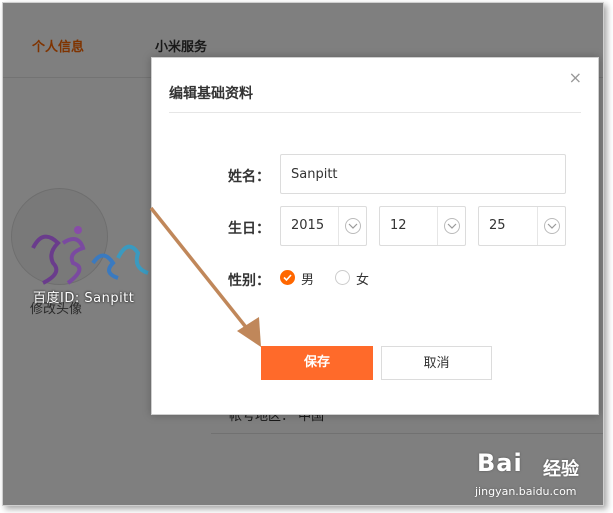 Image resolution: width=613 pixels, height=513 pixels. Describe the element at coordinates (500, 463) in the screenshot. I see `brand-main: Bai` at that location.